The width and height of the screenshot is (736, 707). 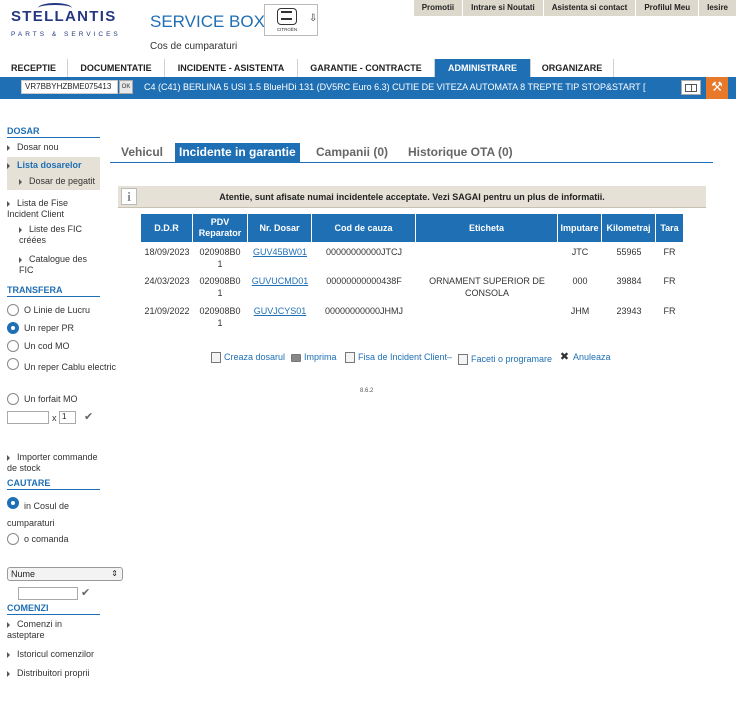 What do you see at coordinates (460, 153) in the screenshot?
I see `ctab-historique-ota: Historique OTA (0)` at bounding box center [460, 153].